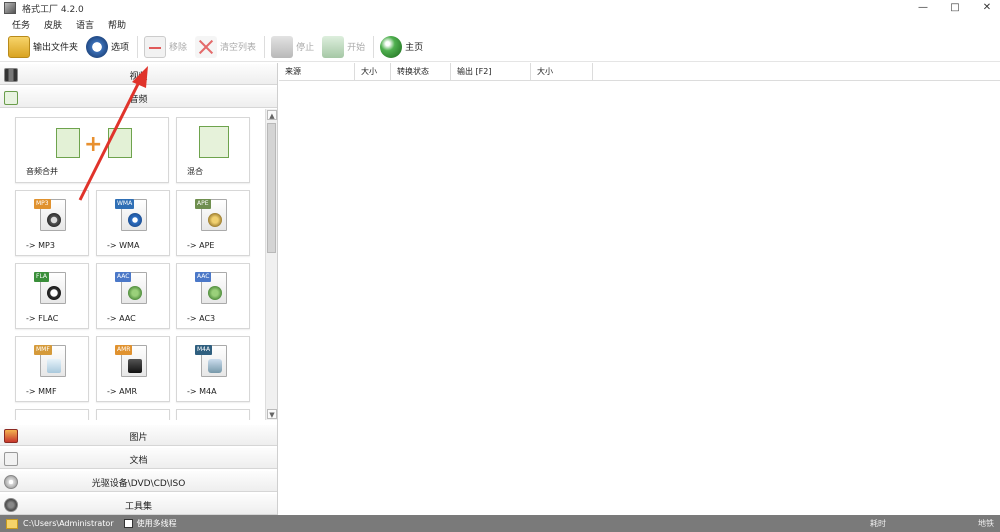 The height and width of the screenshot is (532, 1000). What do you see at coordinates (138, 46) in the screenshot?
I see `toolbar-separator` at bounding box center [138, 46].